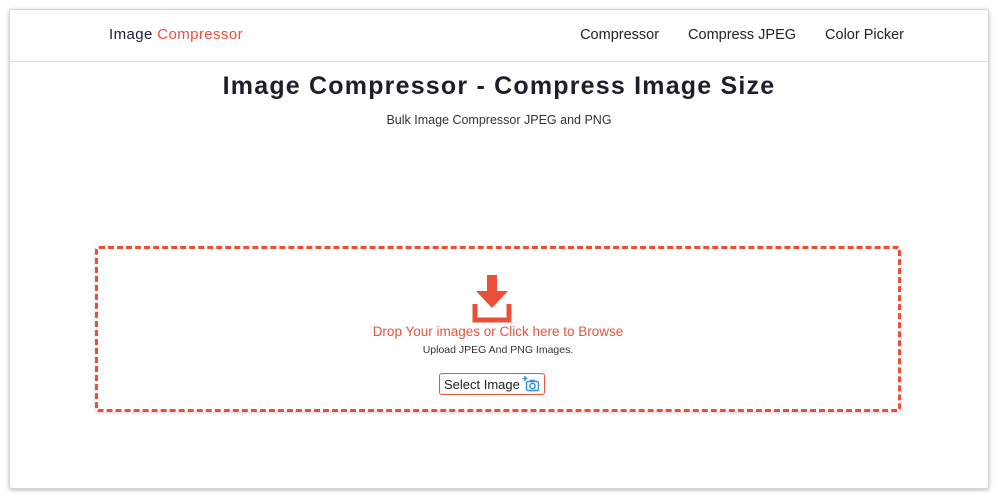 The height and width of the screenshot is (500, 1000). I want to click on select-image-label: Select Image, so click(482, 384).